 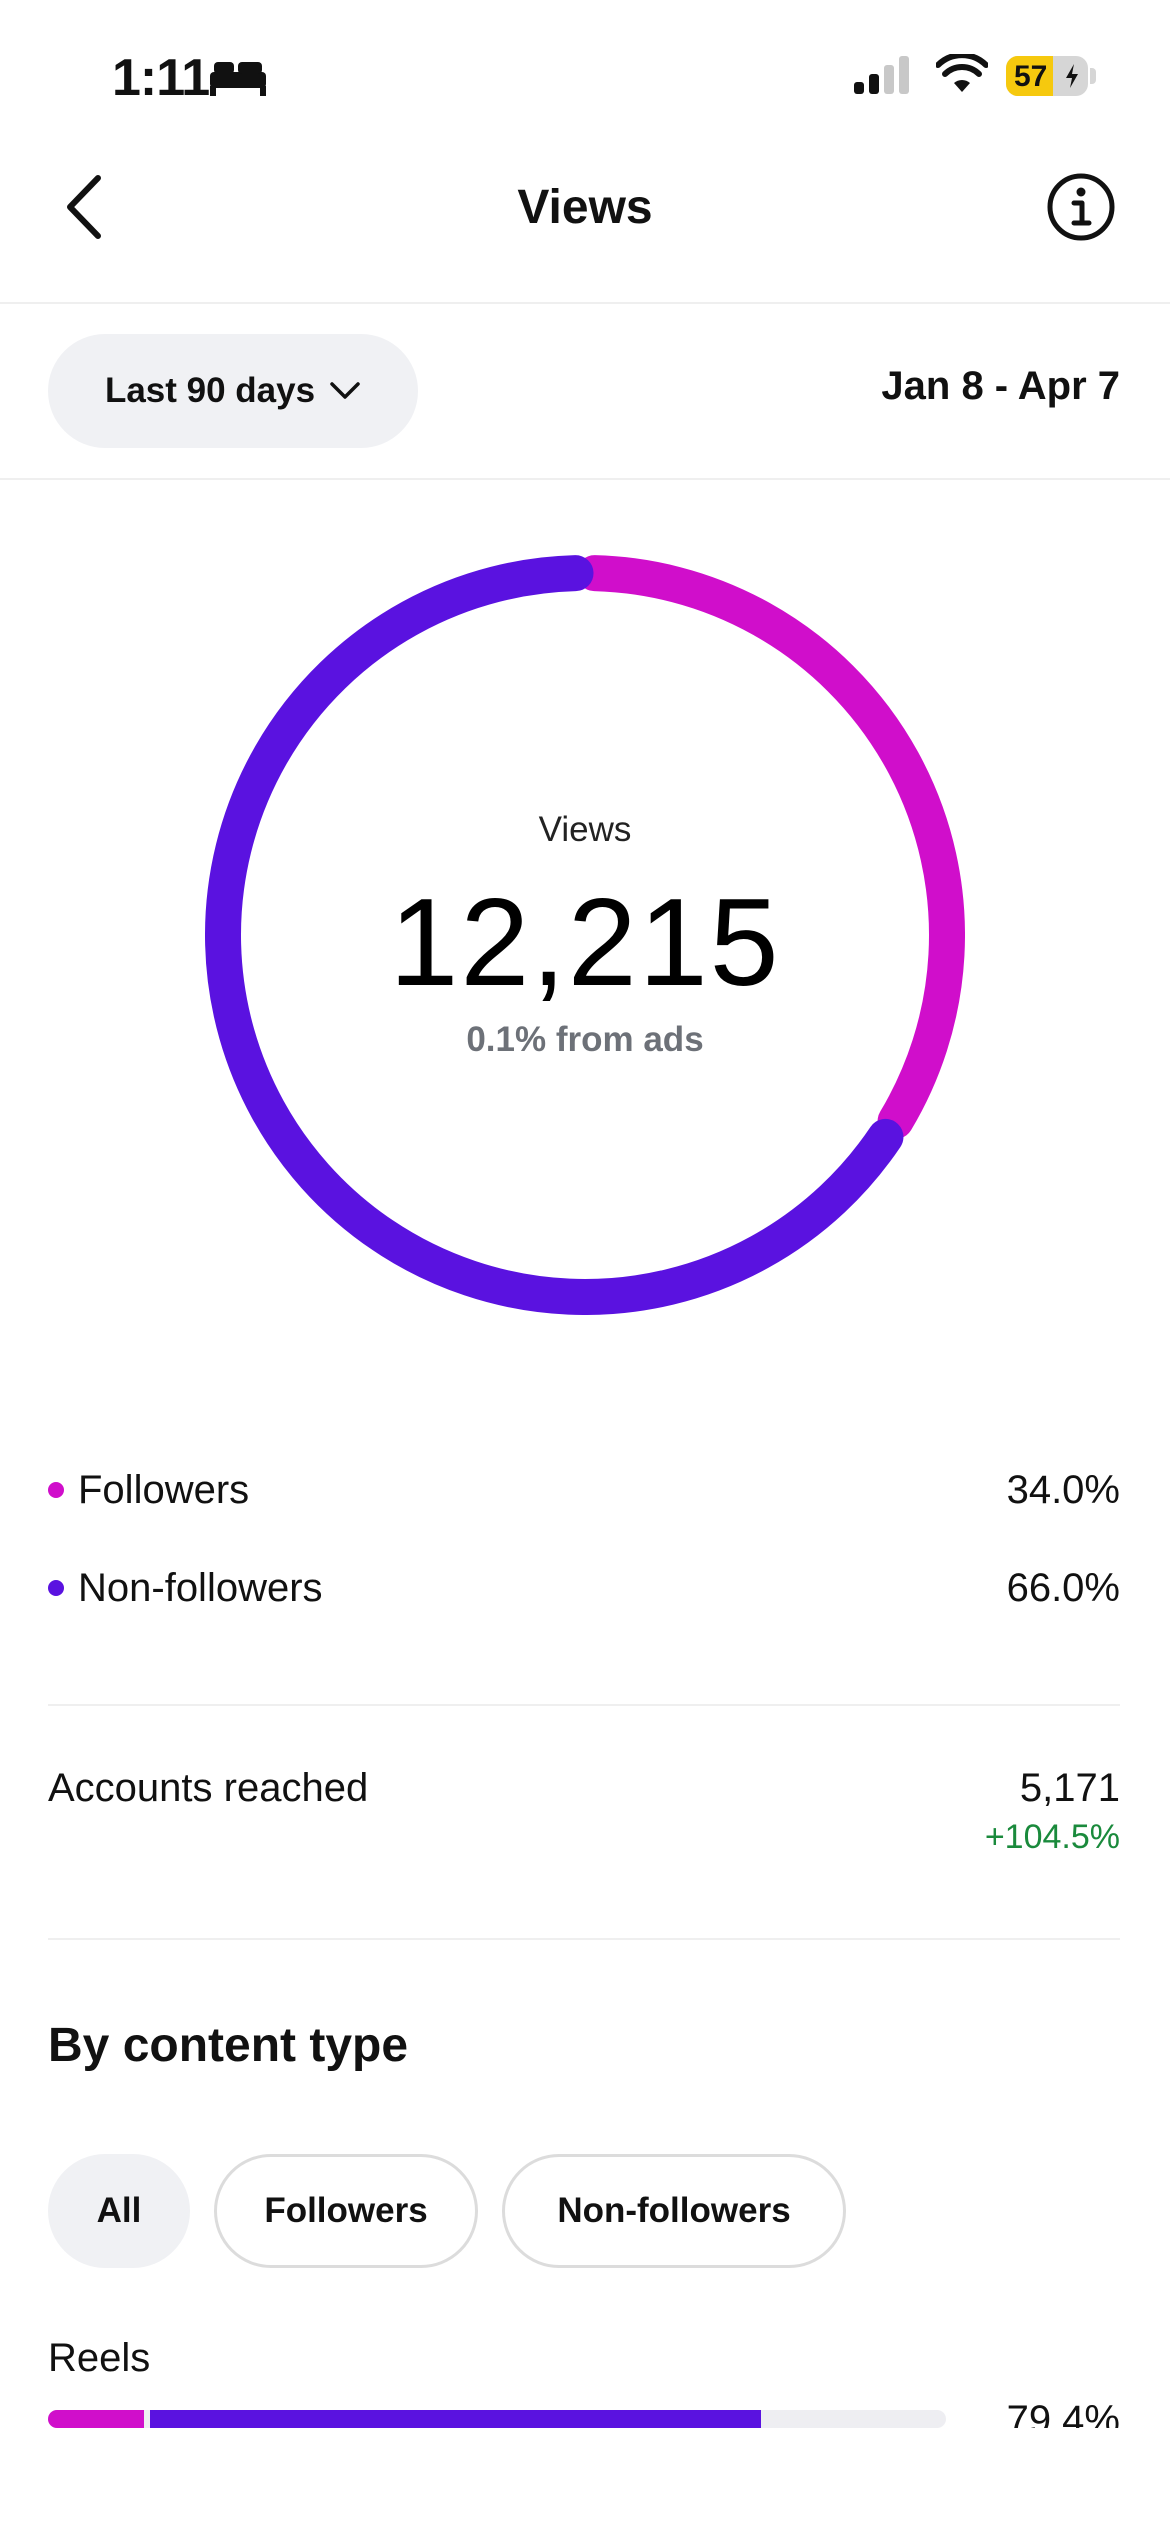 What do you see at coordinates (962, 75) in the screenshot?
I see `wifi-icon` at bounding box center [962, 75].